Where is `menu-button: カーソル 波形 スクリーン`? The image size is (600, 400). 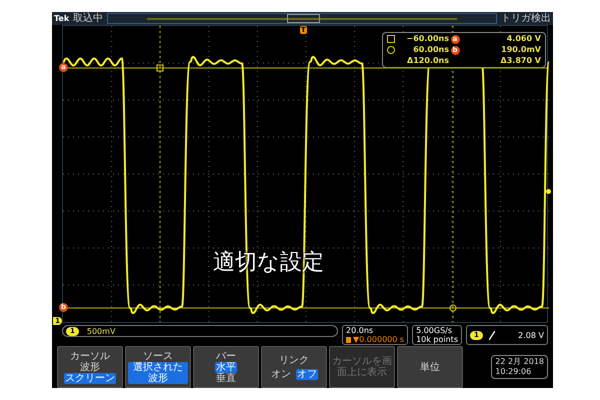
menu-button: カーソル 波形 スクリーン is located at coordinates (90, 367).